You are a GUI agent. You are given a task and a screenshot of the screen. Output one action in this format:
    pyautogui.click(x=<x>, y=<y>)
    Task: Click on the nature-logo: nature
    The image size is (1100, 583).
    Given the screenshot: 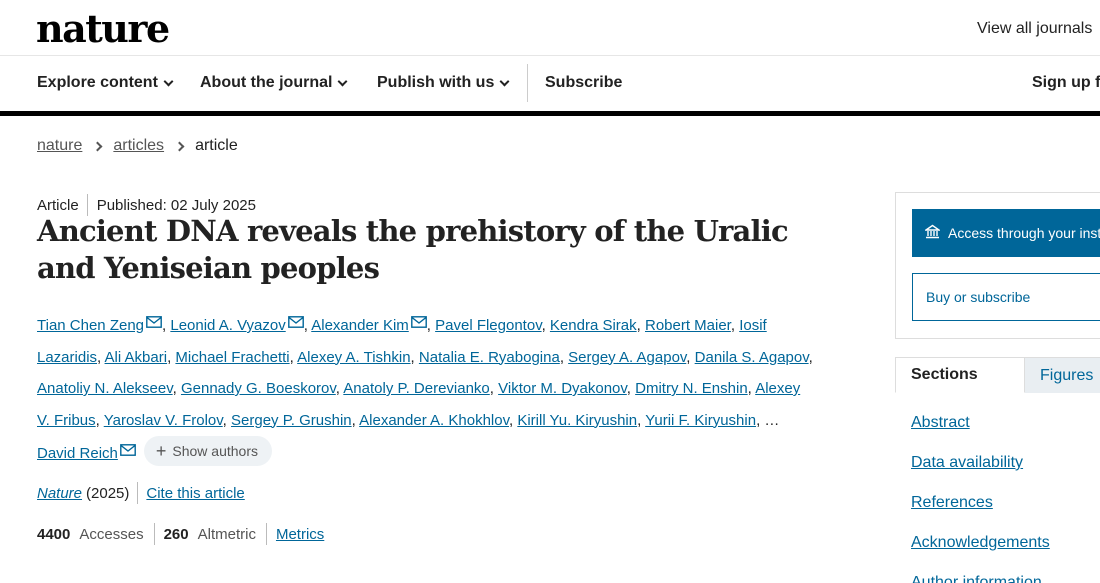 What is the action you would take?
    pyautogui.click(x=103, y=28)
    